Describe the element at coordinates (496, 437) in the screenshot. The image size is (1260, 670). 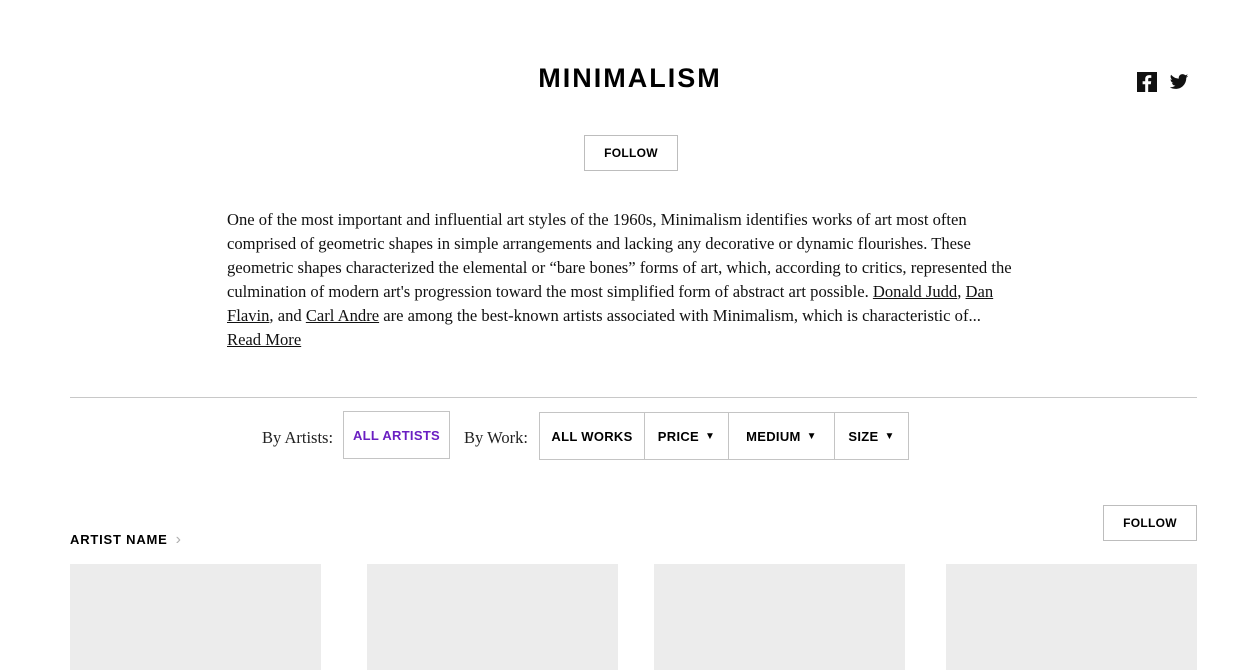
I see `by-work-label: By Work:` at that location.